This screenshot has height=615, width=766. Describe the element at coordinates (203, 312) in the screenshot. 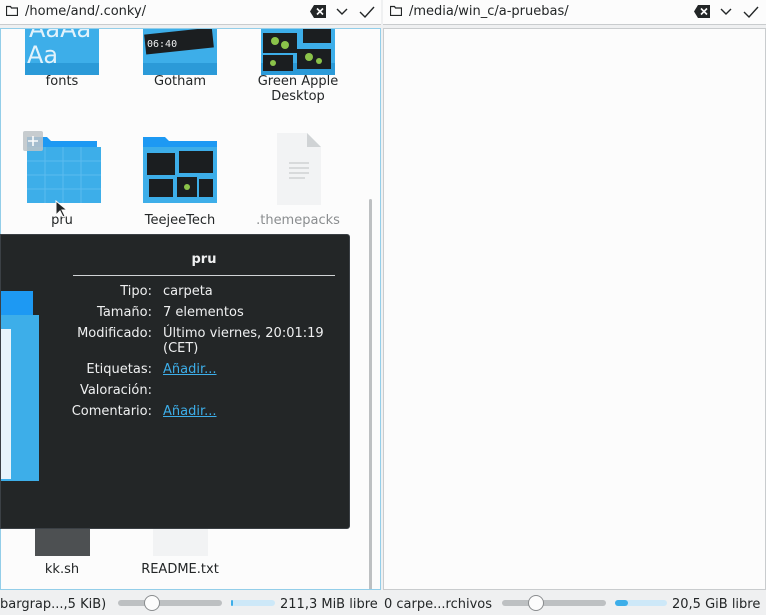

I see `tooltip-value-size: 7 elementos` at that location.